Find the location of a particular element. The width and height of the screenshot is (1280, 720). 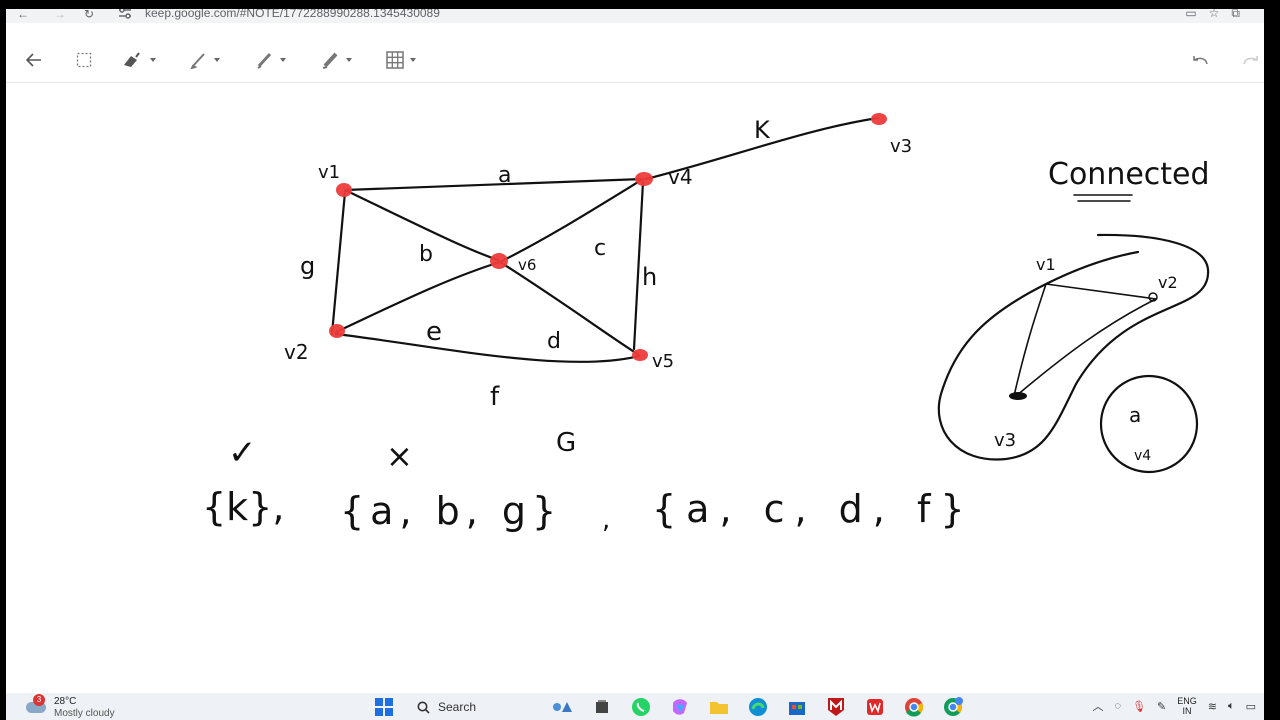

pen-menu-icon: ✎ is located at coordinates (1161, 706).